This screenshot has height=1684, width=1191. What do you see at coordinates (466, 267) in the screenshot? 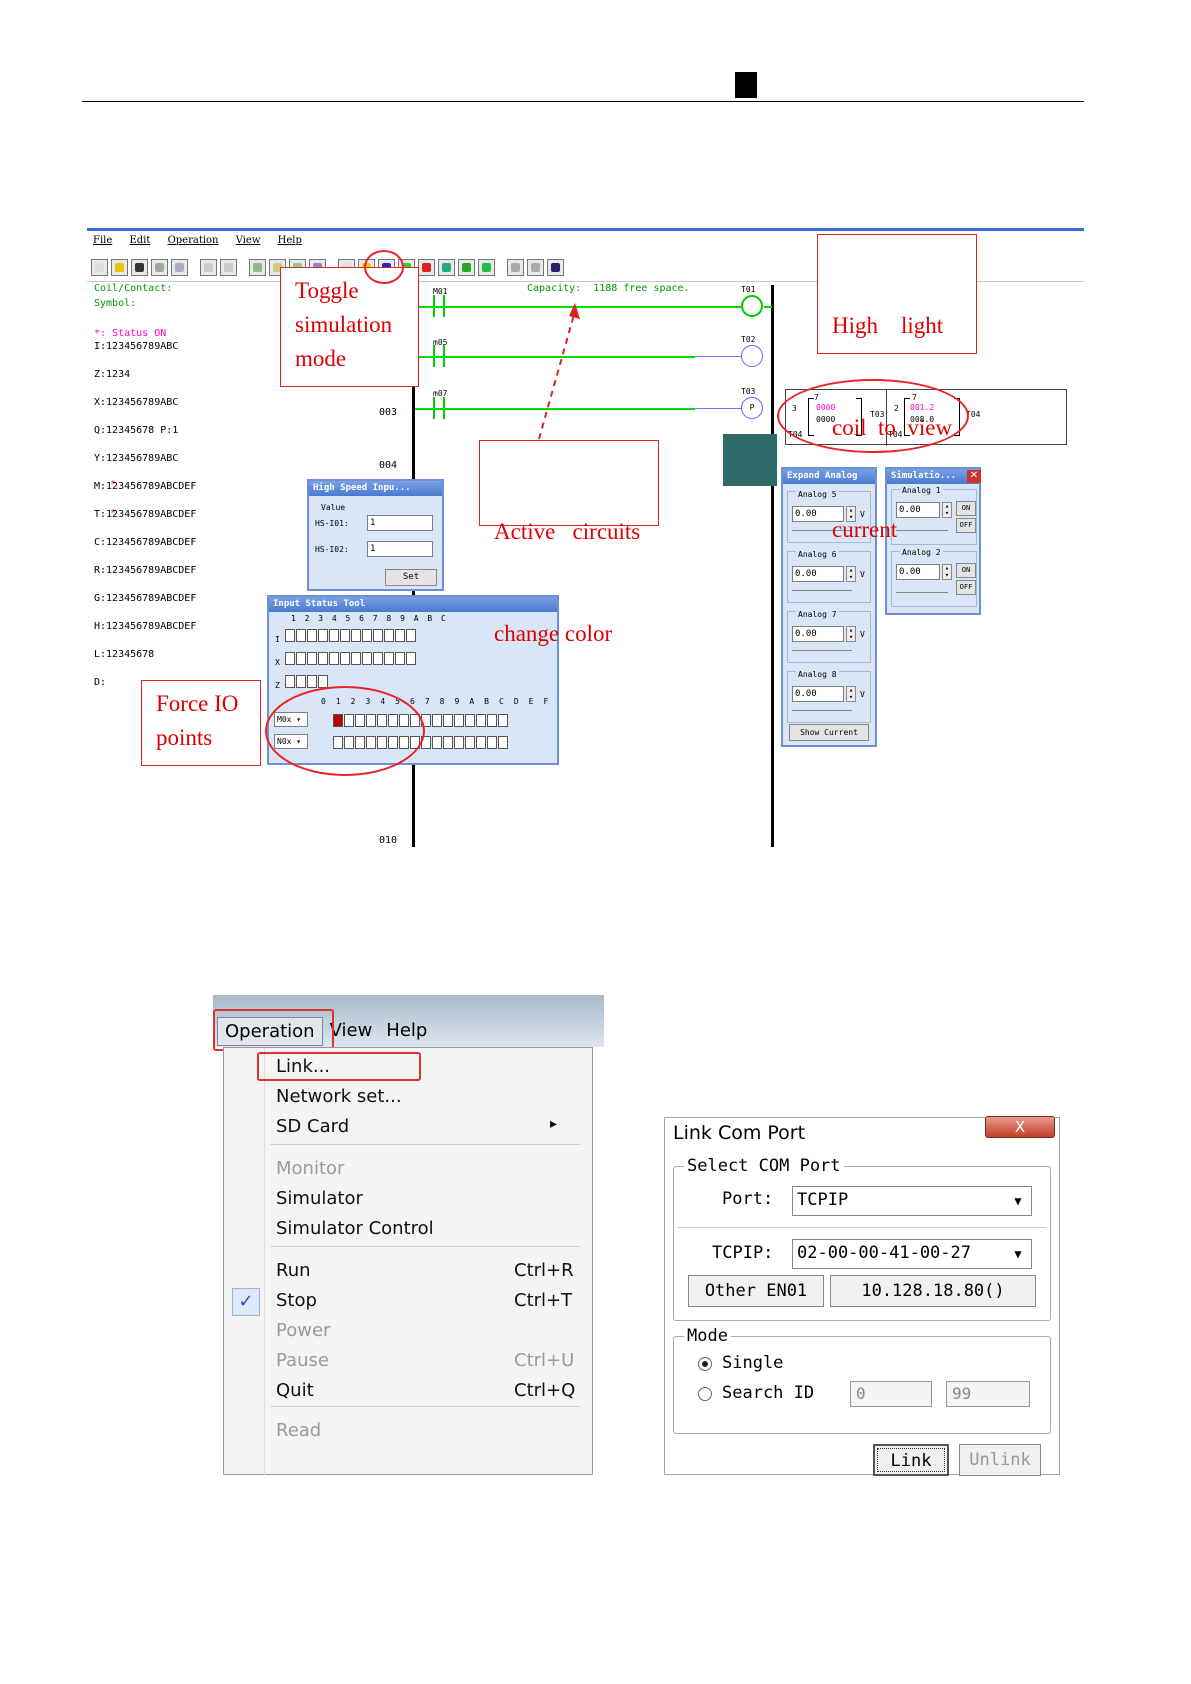
I see `run-icon` at bounding box center [466, 267].